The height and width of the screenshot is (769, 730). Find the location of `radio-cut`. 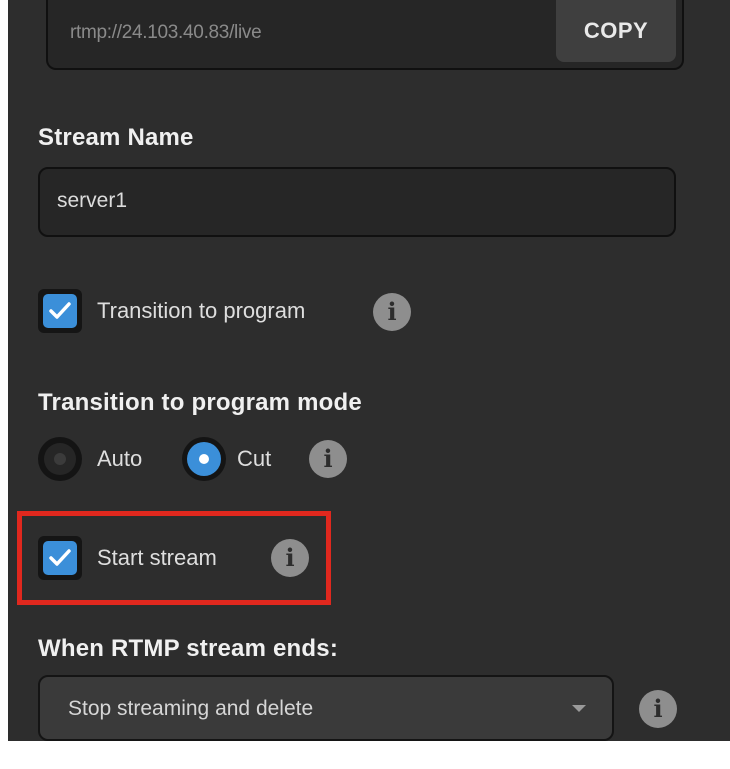

radio-cut is located at coordinates (204, 459).